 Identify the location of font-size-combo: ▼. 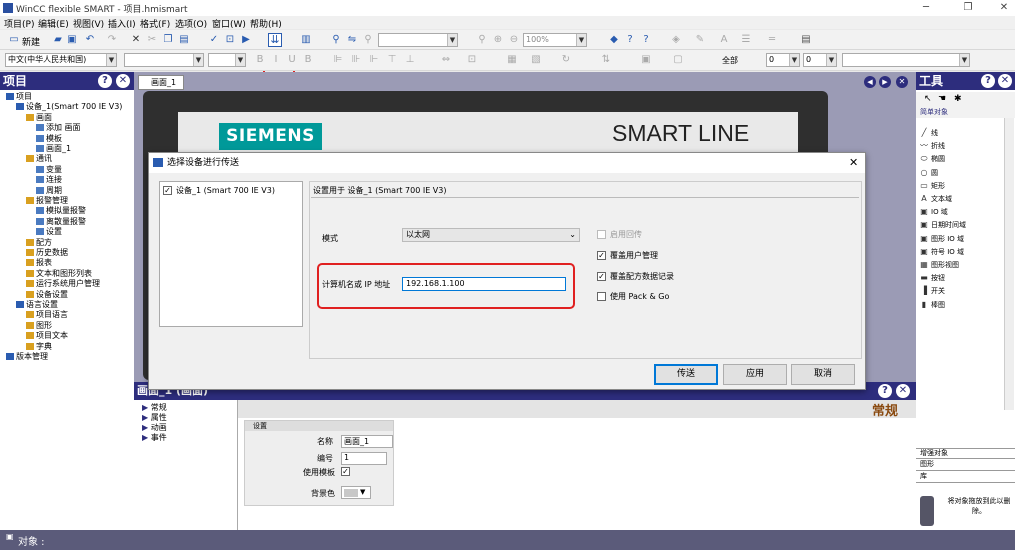
(227, 60).